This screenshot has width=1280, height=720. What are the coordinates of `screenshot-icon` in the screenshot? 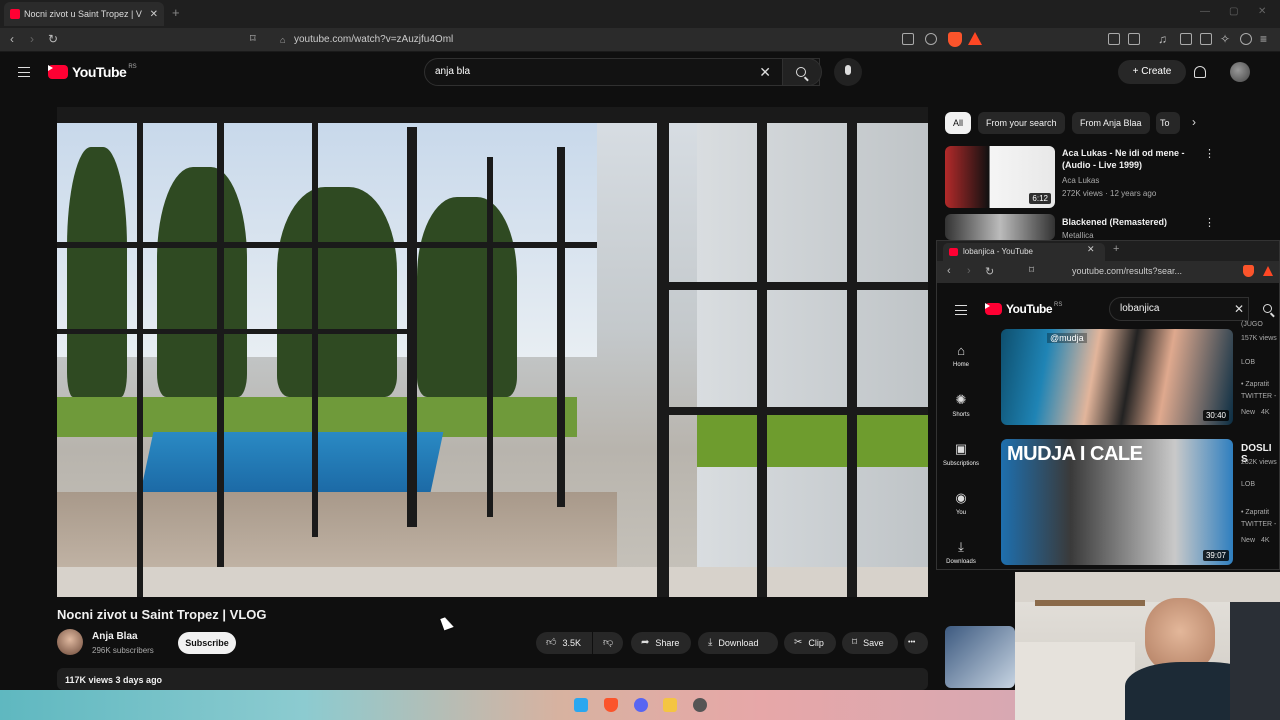 It's located at (1134, 39).